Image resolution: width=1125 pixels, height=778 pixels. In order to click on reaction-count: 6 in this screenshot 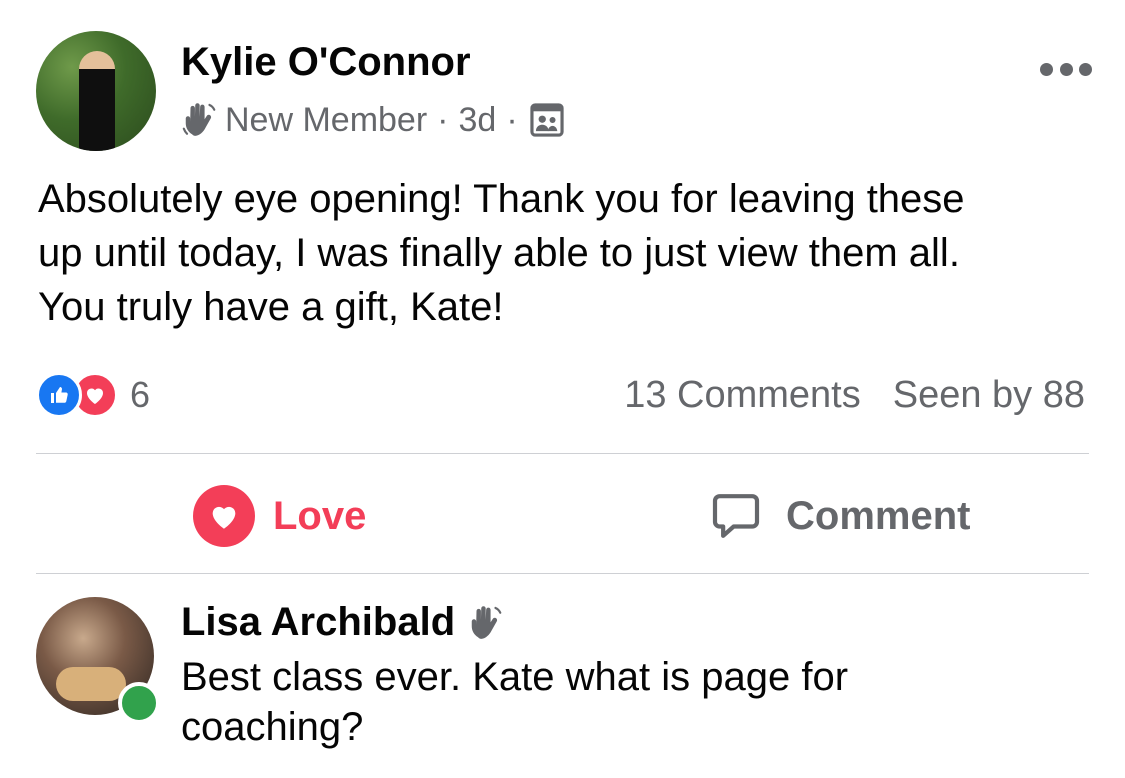, I will do `click(140, 394)`.